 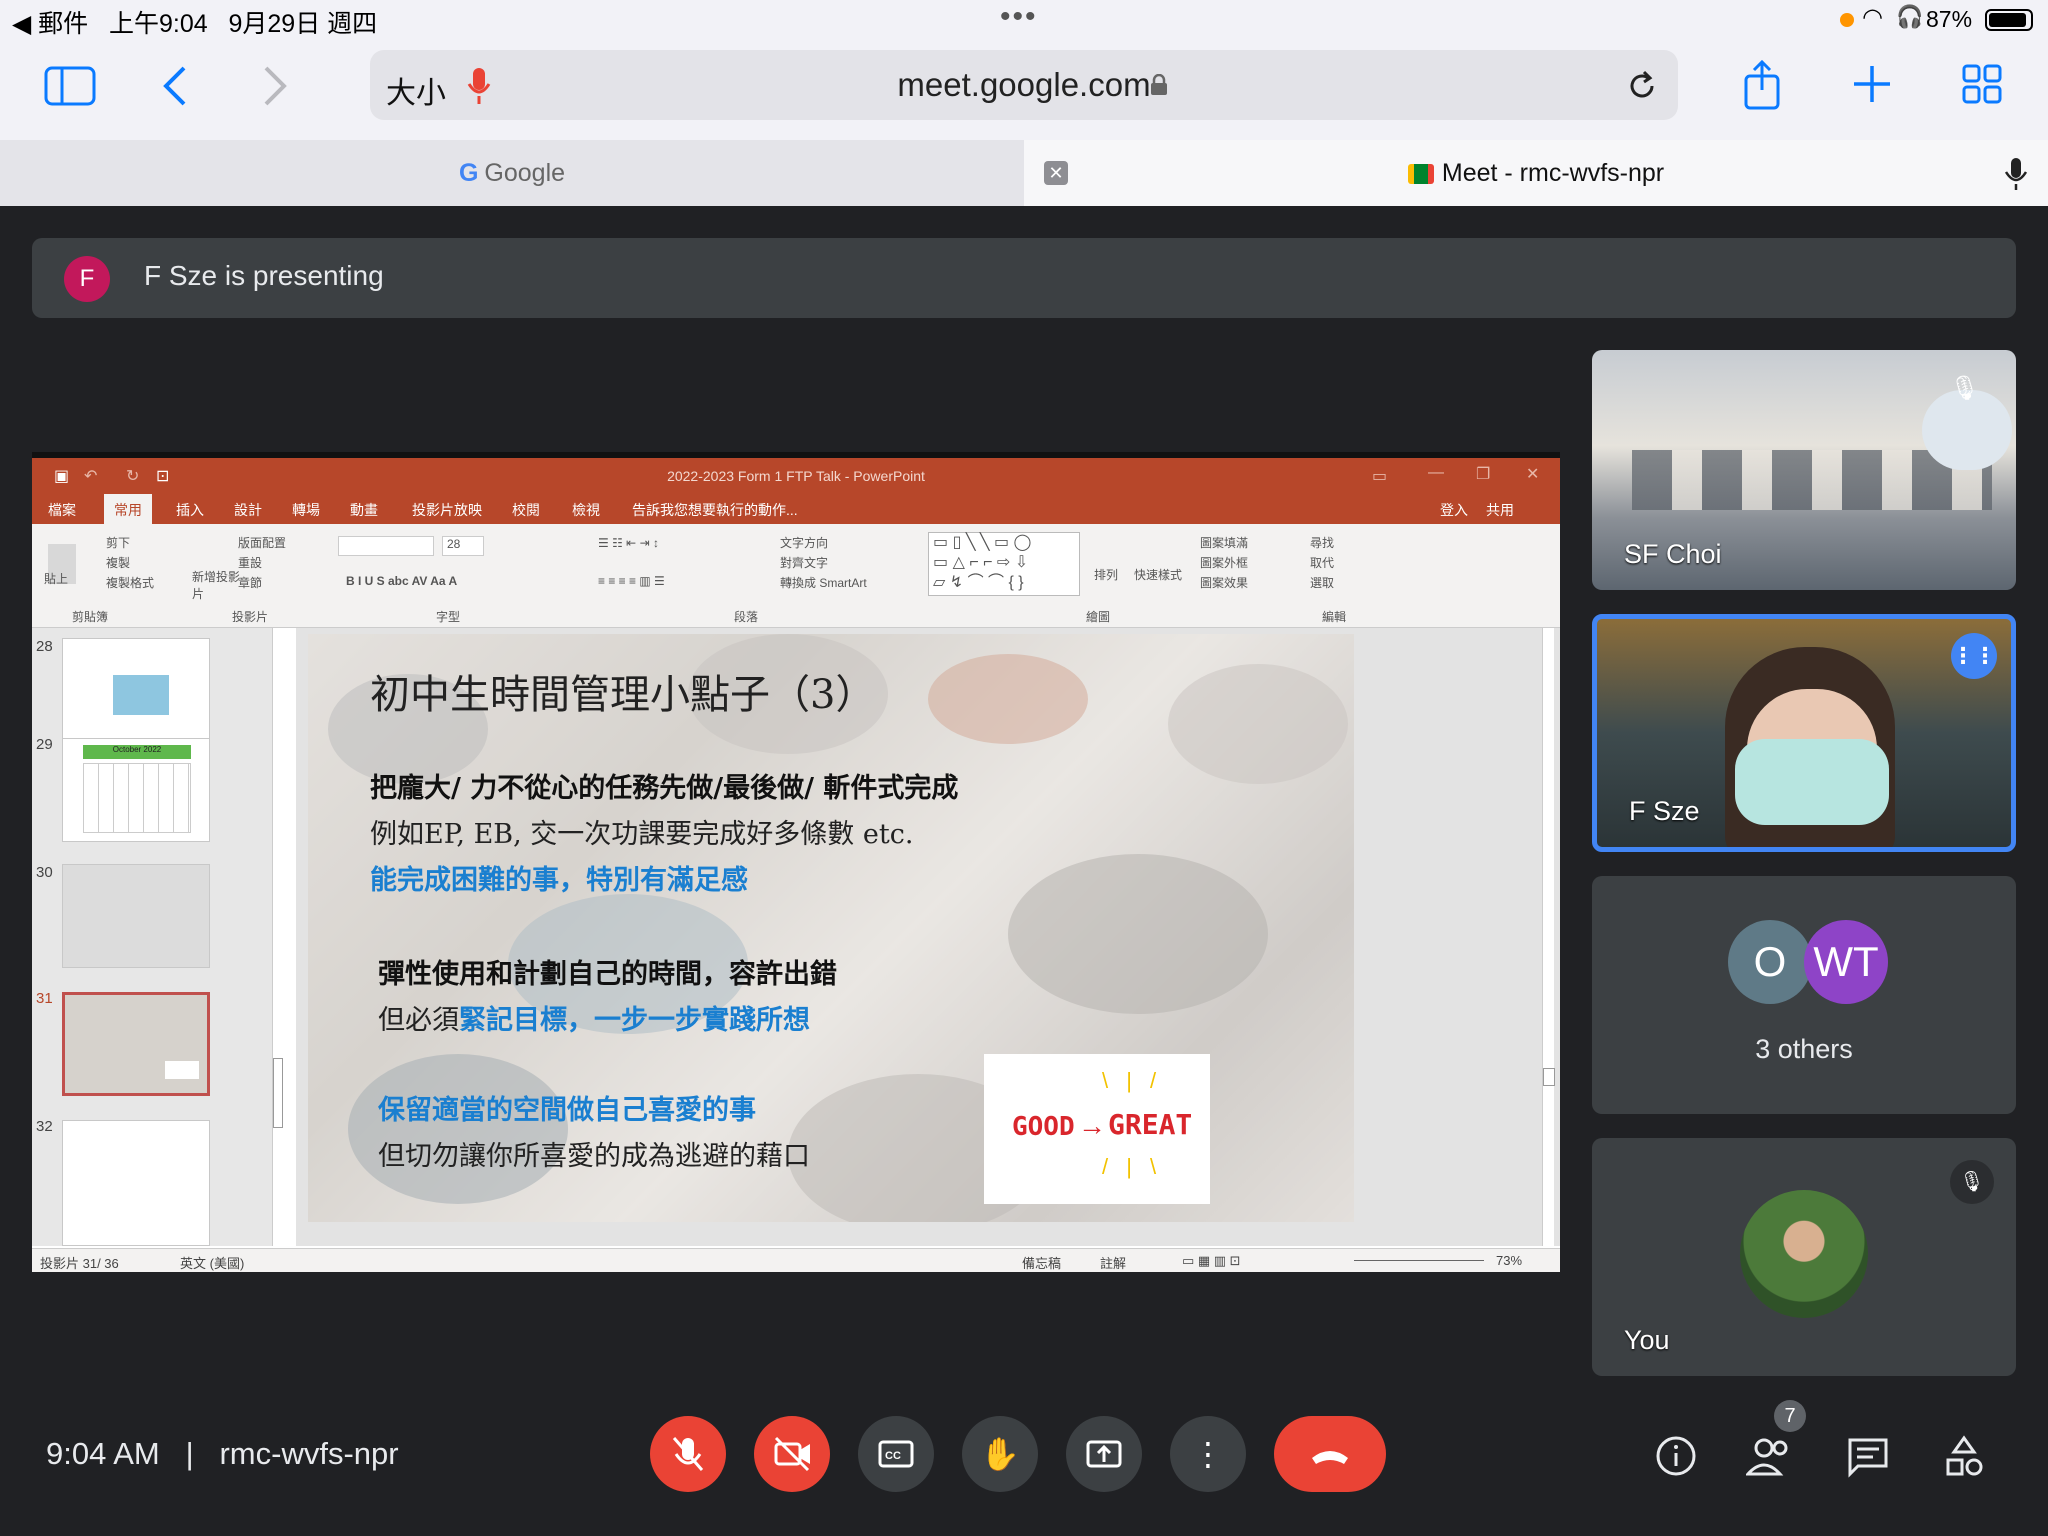 What do you see at coordinates (118, 562) in the screenshot?
I see `copy-button: 複製` at bounding box center [118, 562].